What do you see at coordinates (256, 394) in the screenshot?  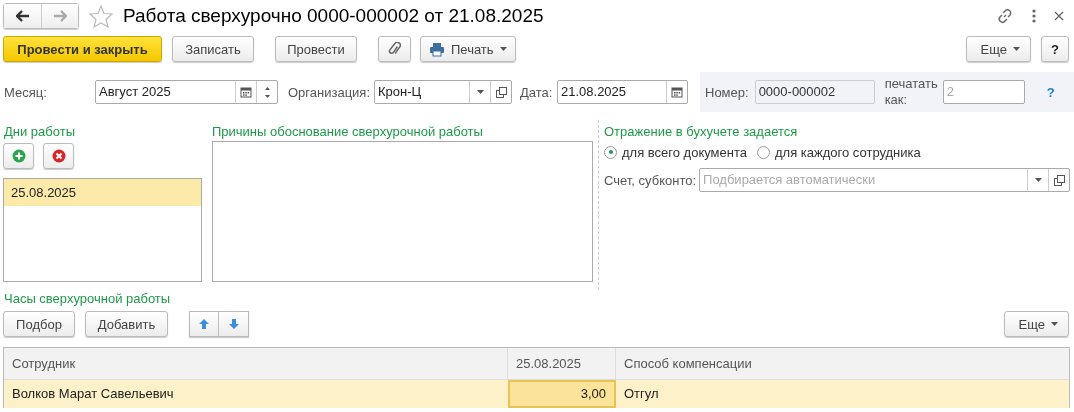 I see `table-cell: Волков Марат Савельевич` at bounding box center [256, 394].